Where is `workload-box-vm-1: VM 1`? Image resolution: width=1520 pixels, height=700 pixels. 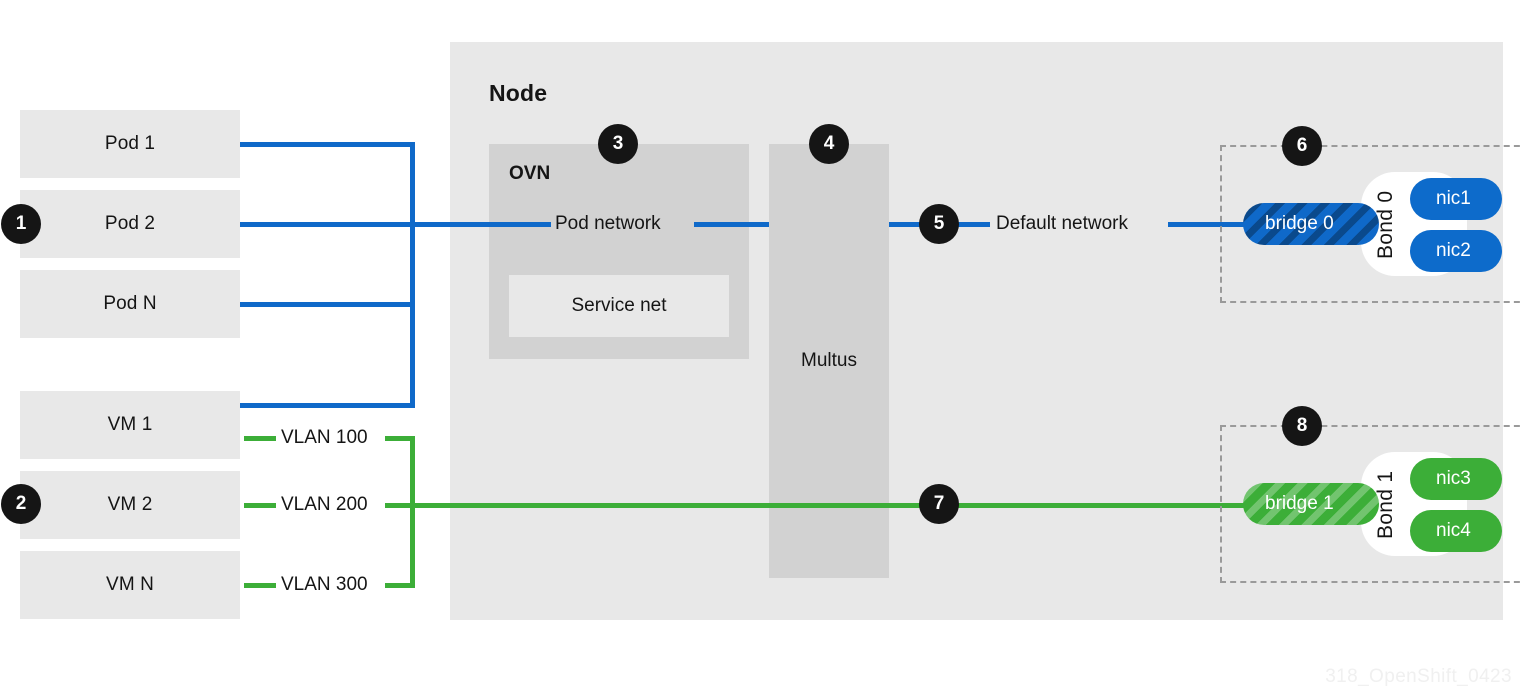 workload-box-vm-1: VM 1 is located at coordinates (130, 425).